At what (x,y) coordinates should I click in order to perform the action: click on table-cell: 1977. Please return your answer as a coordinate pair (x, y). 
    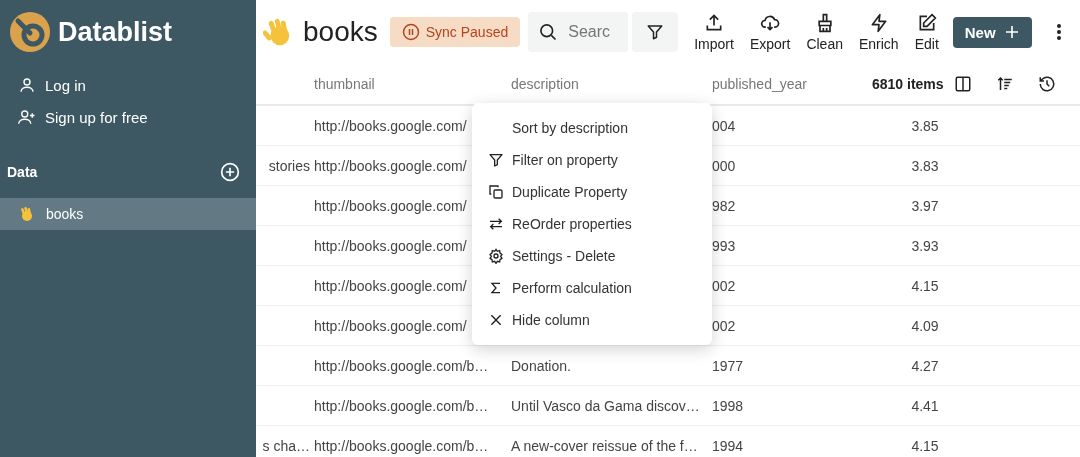
    Looking at the image, I should click on (728, 365).